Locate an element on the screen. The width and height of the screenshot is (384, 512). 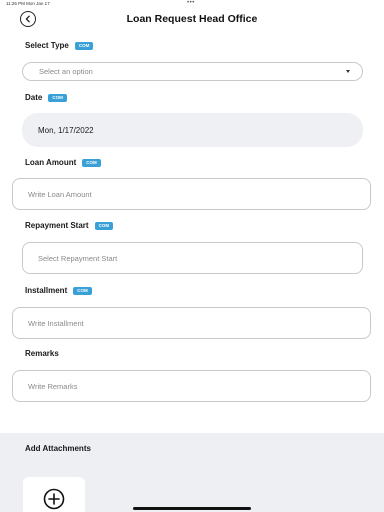
remarks-input: Write Remarks is located at coordinates (191, 386).